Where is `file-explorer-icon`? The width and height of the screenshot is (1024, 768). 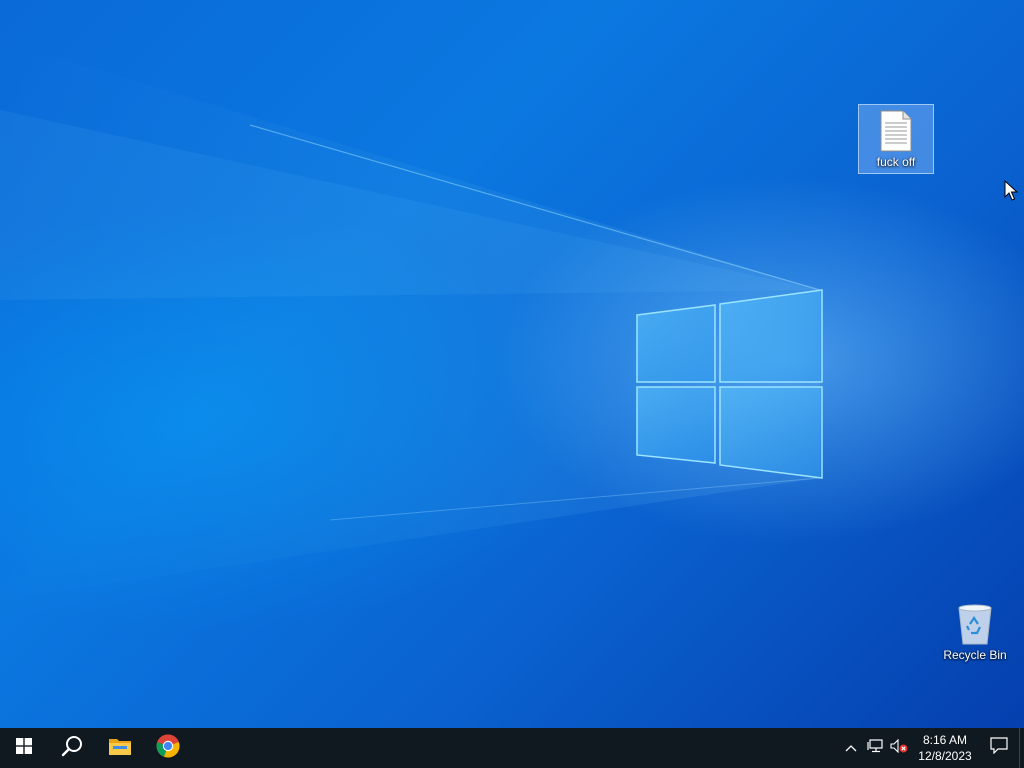
file-explorer-icon is located at coordinates (120, 748).